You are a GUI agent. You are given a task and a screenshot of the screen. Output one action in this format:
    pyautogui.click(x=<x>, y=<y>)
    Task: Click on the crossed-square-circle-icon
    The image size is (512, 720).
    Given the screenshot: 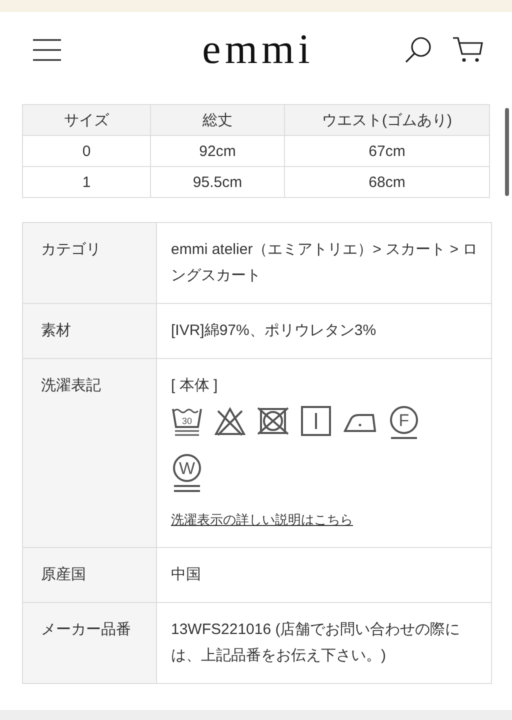 What is the action you would take?
    pyautogui.click(x=273, y=421)
    